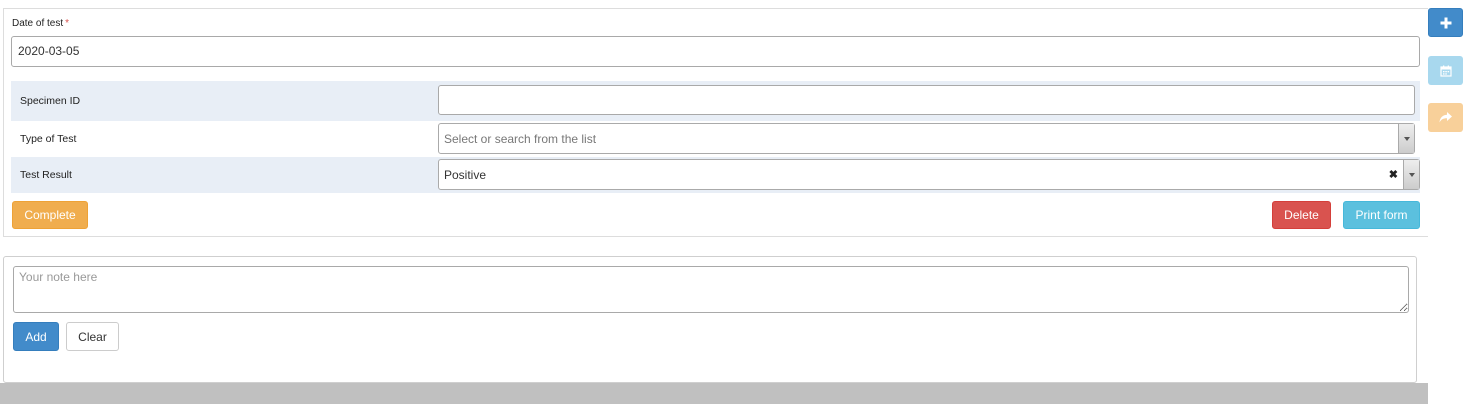 The height and width of the screenshot is (404, 1468). I want to click on plus-icon, so click(1445, 22).